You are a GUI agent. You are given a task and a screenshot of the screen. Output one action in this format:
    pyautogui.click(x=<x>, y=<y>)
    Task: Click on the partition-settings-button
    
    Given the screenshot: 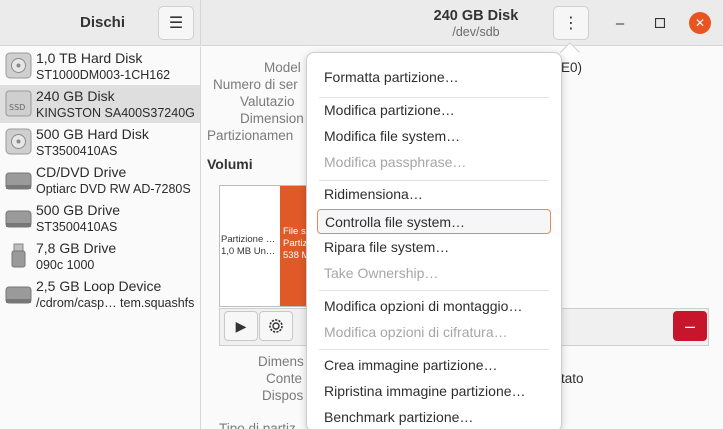 What is the action you would take?
    pyautogui.click(x=276, y=326)
    